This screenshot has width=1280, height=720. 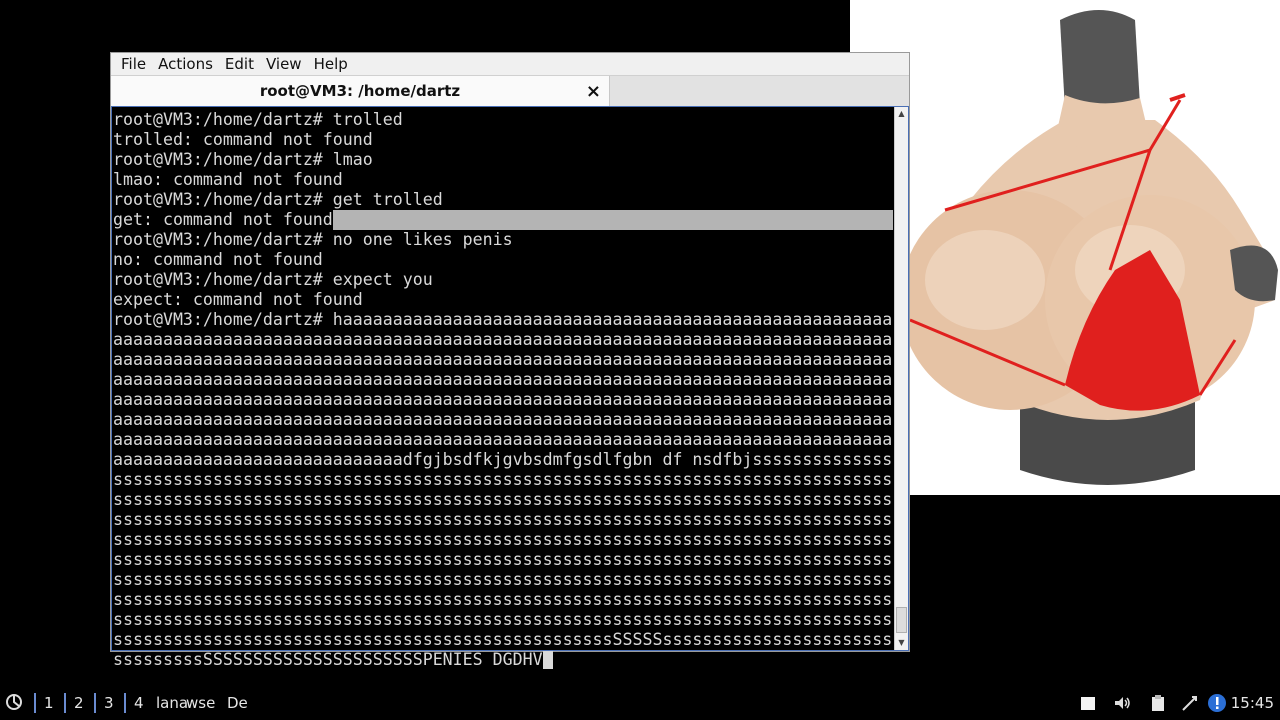 What do you see at coordinates (901, 378) in the screenshot?
I see `terminal-scrollbar: ▲ ▼` at bounding box center [901, 378].